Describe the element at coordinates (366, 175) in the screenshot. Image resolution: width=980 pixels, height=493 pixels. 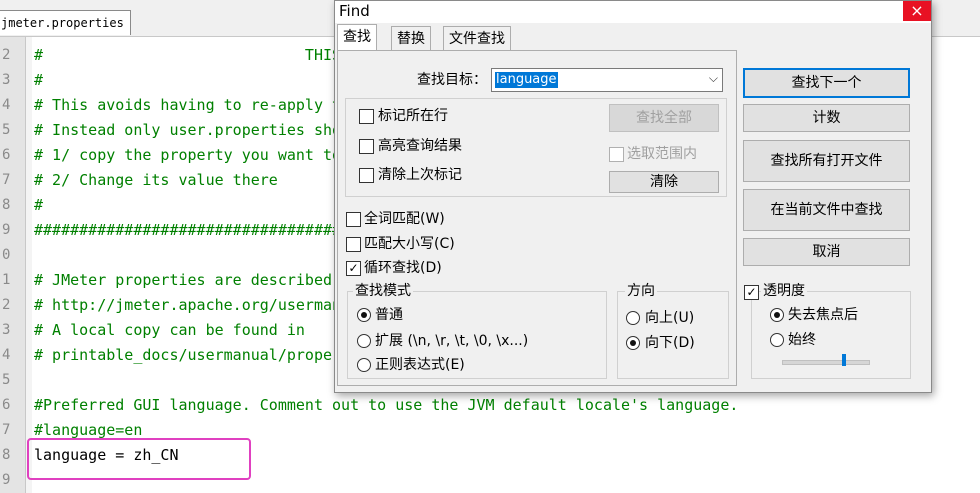
I see `clear-prev-marks-checkbox` at that location.